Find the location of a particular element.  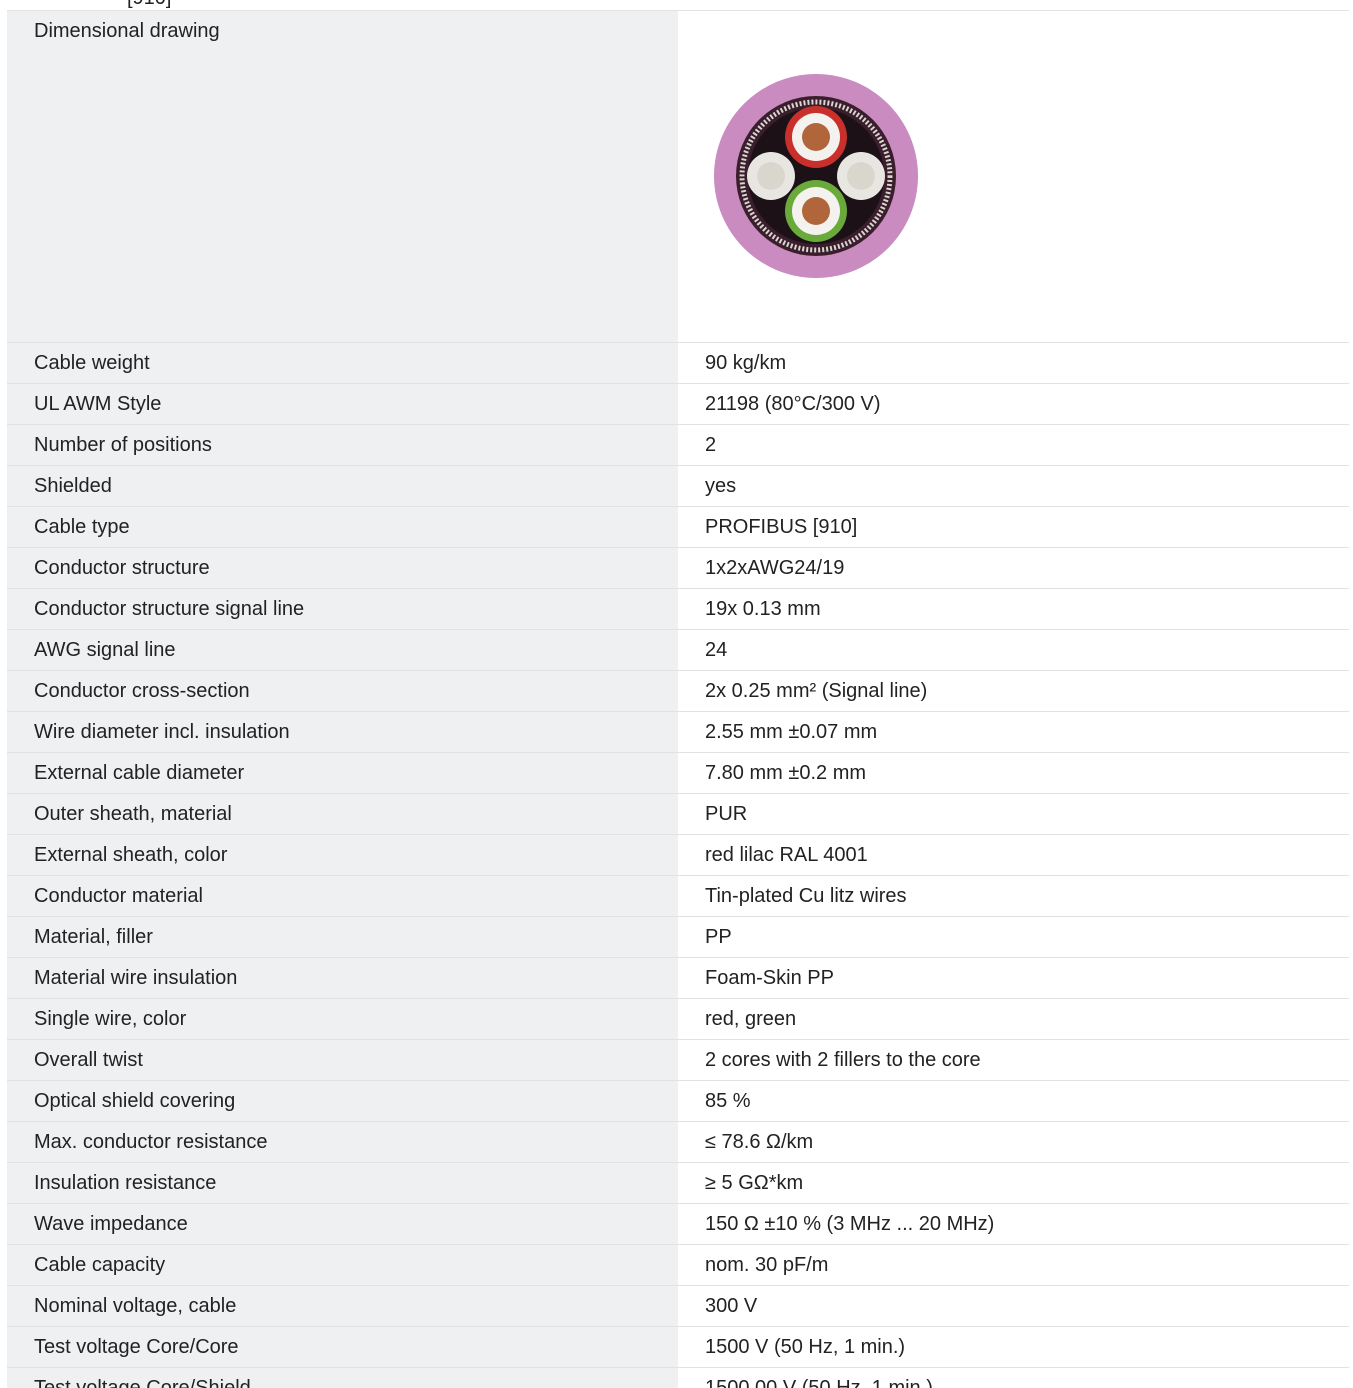

row-label: Number of positions is located at coordinates (342, 445).